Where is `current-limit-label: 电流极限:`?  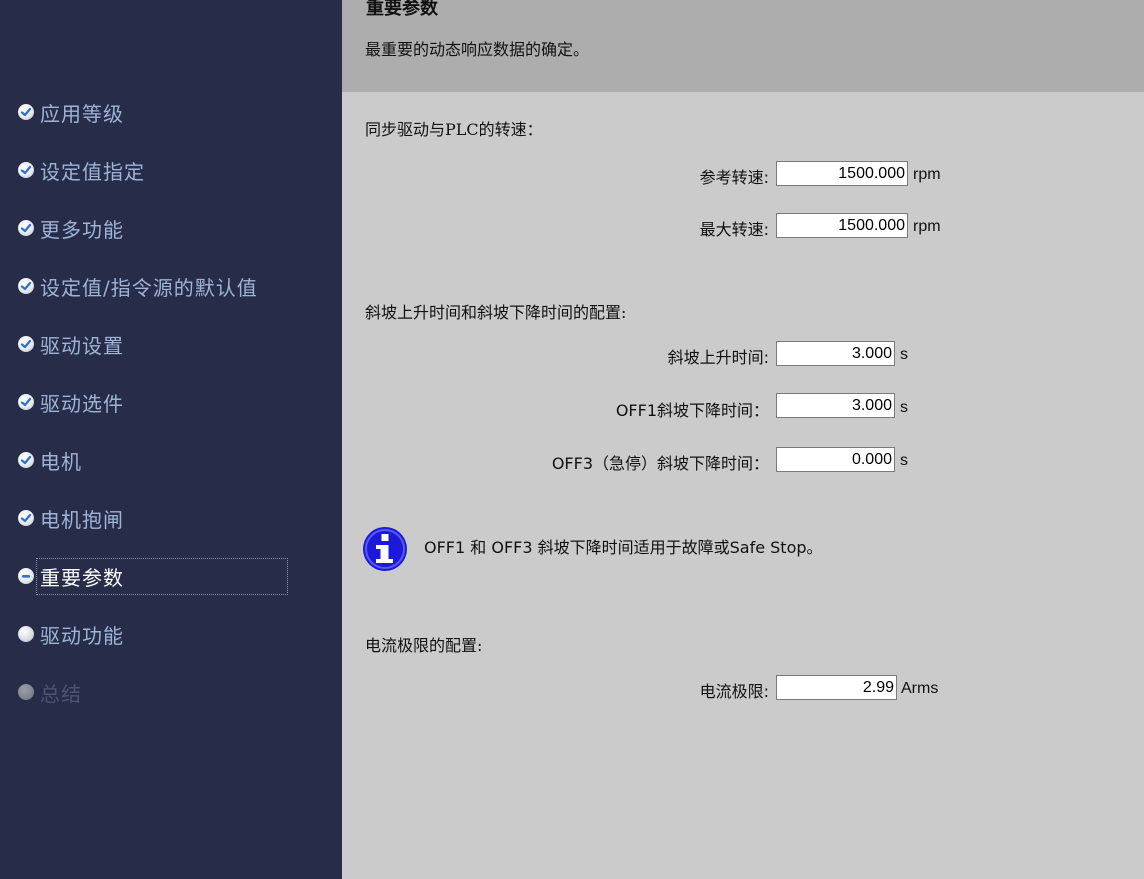
current-limit-label: 电流极限: is located at coordinates (734, 691).